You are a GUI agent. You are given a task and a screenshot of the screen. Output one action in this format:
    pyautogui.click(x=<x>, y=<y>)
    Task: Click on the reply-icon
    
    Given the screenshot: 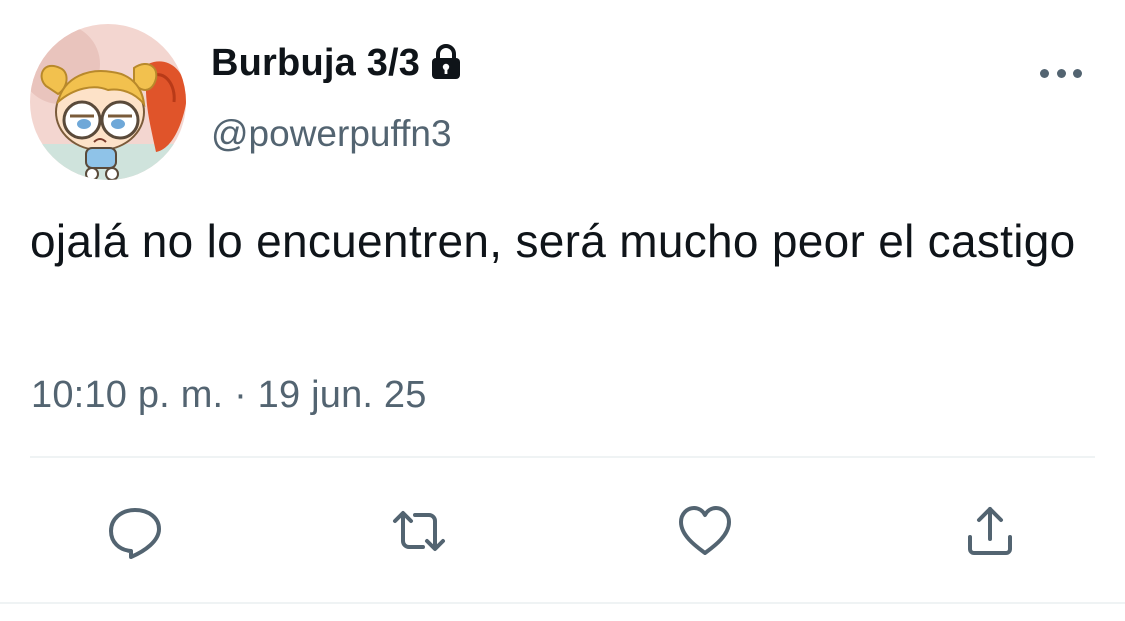 What is the action you would take?
    pyautogui.click(x=135, y=533)
    